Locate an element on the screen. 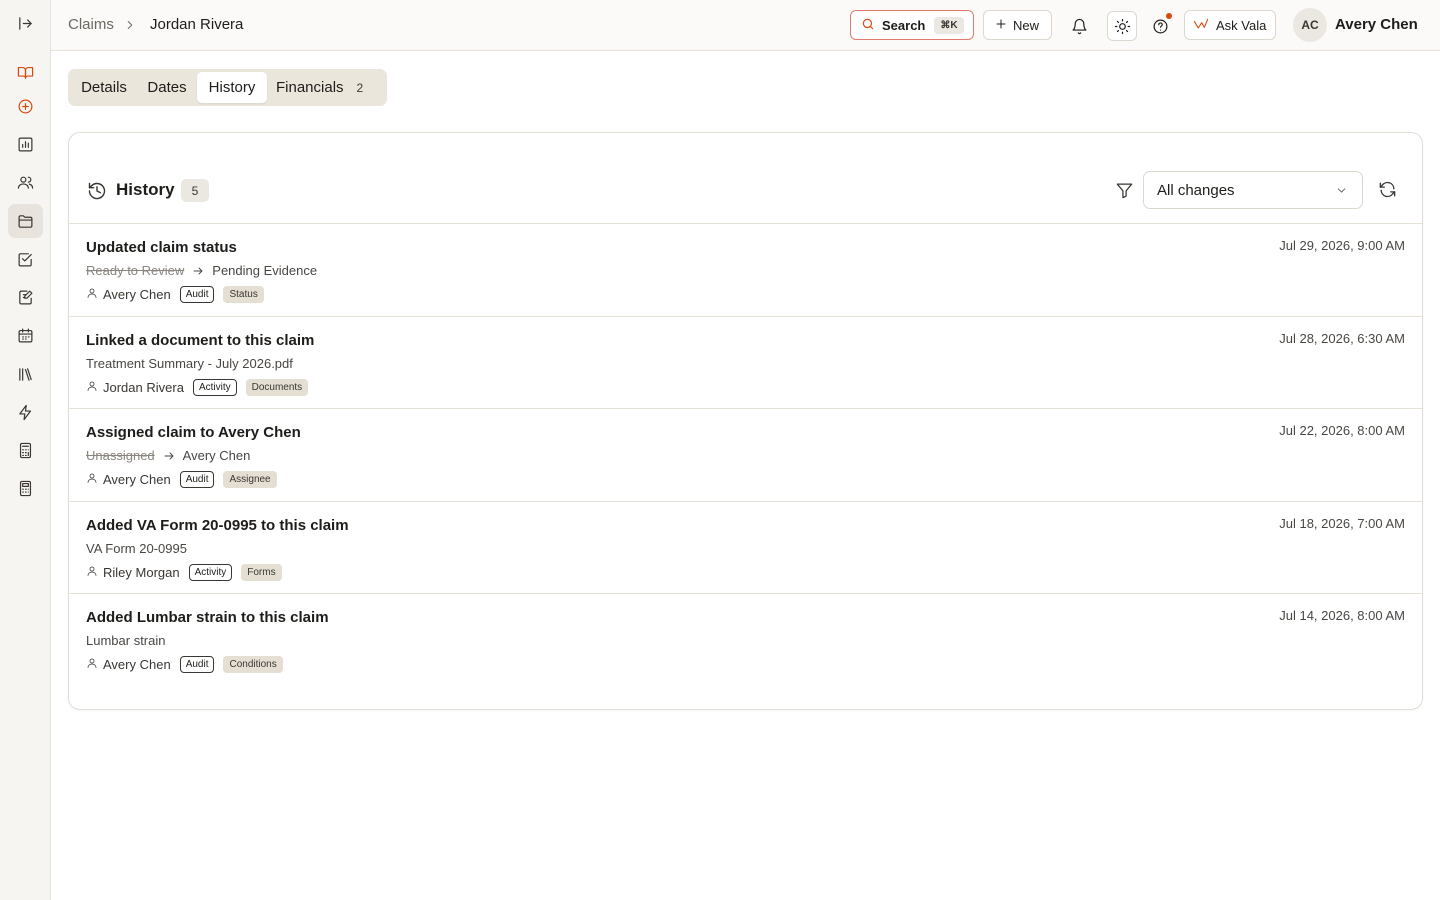  plus-circle-icon is located at coordinates (25, 106).